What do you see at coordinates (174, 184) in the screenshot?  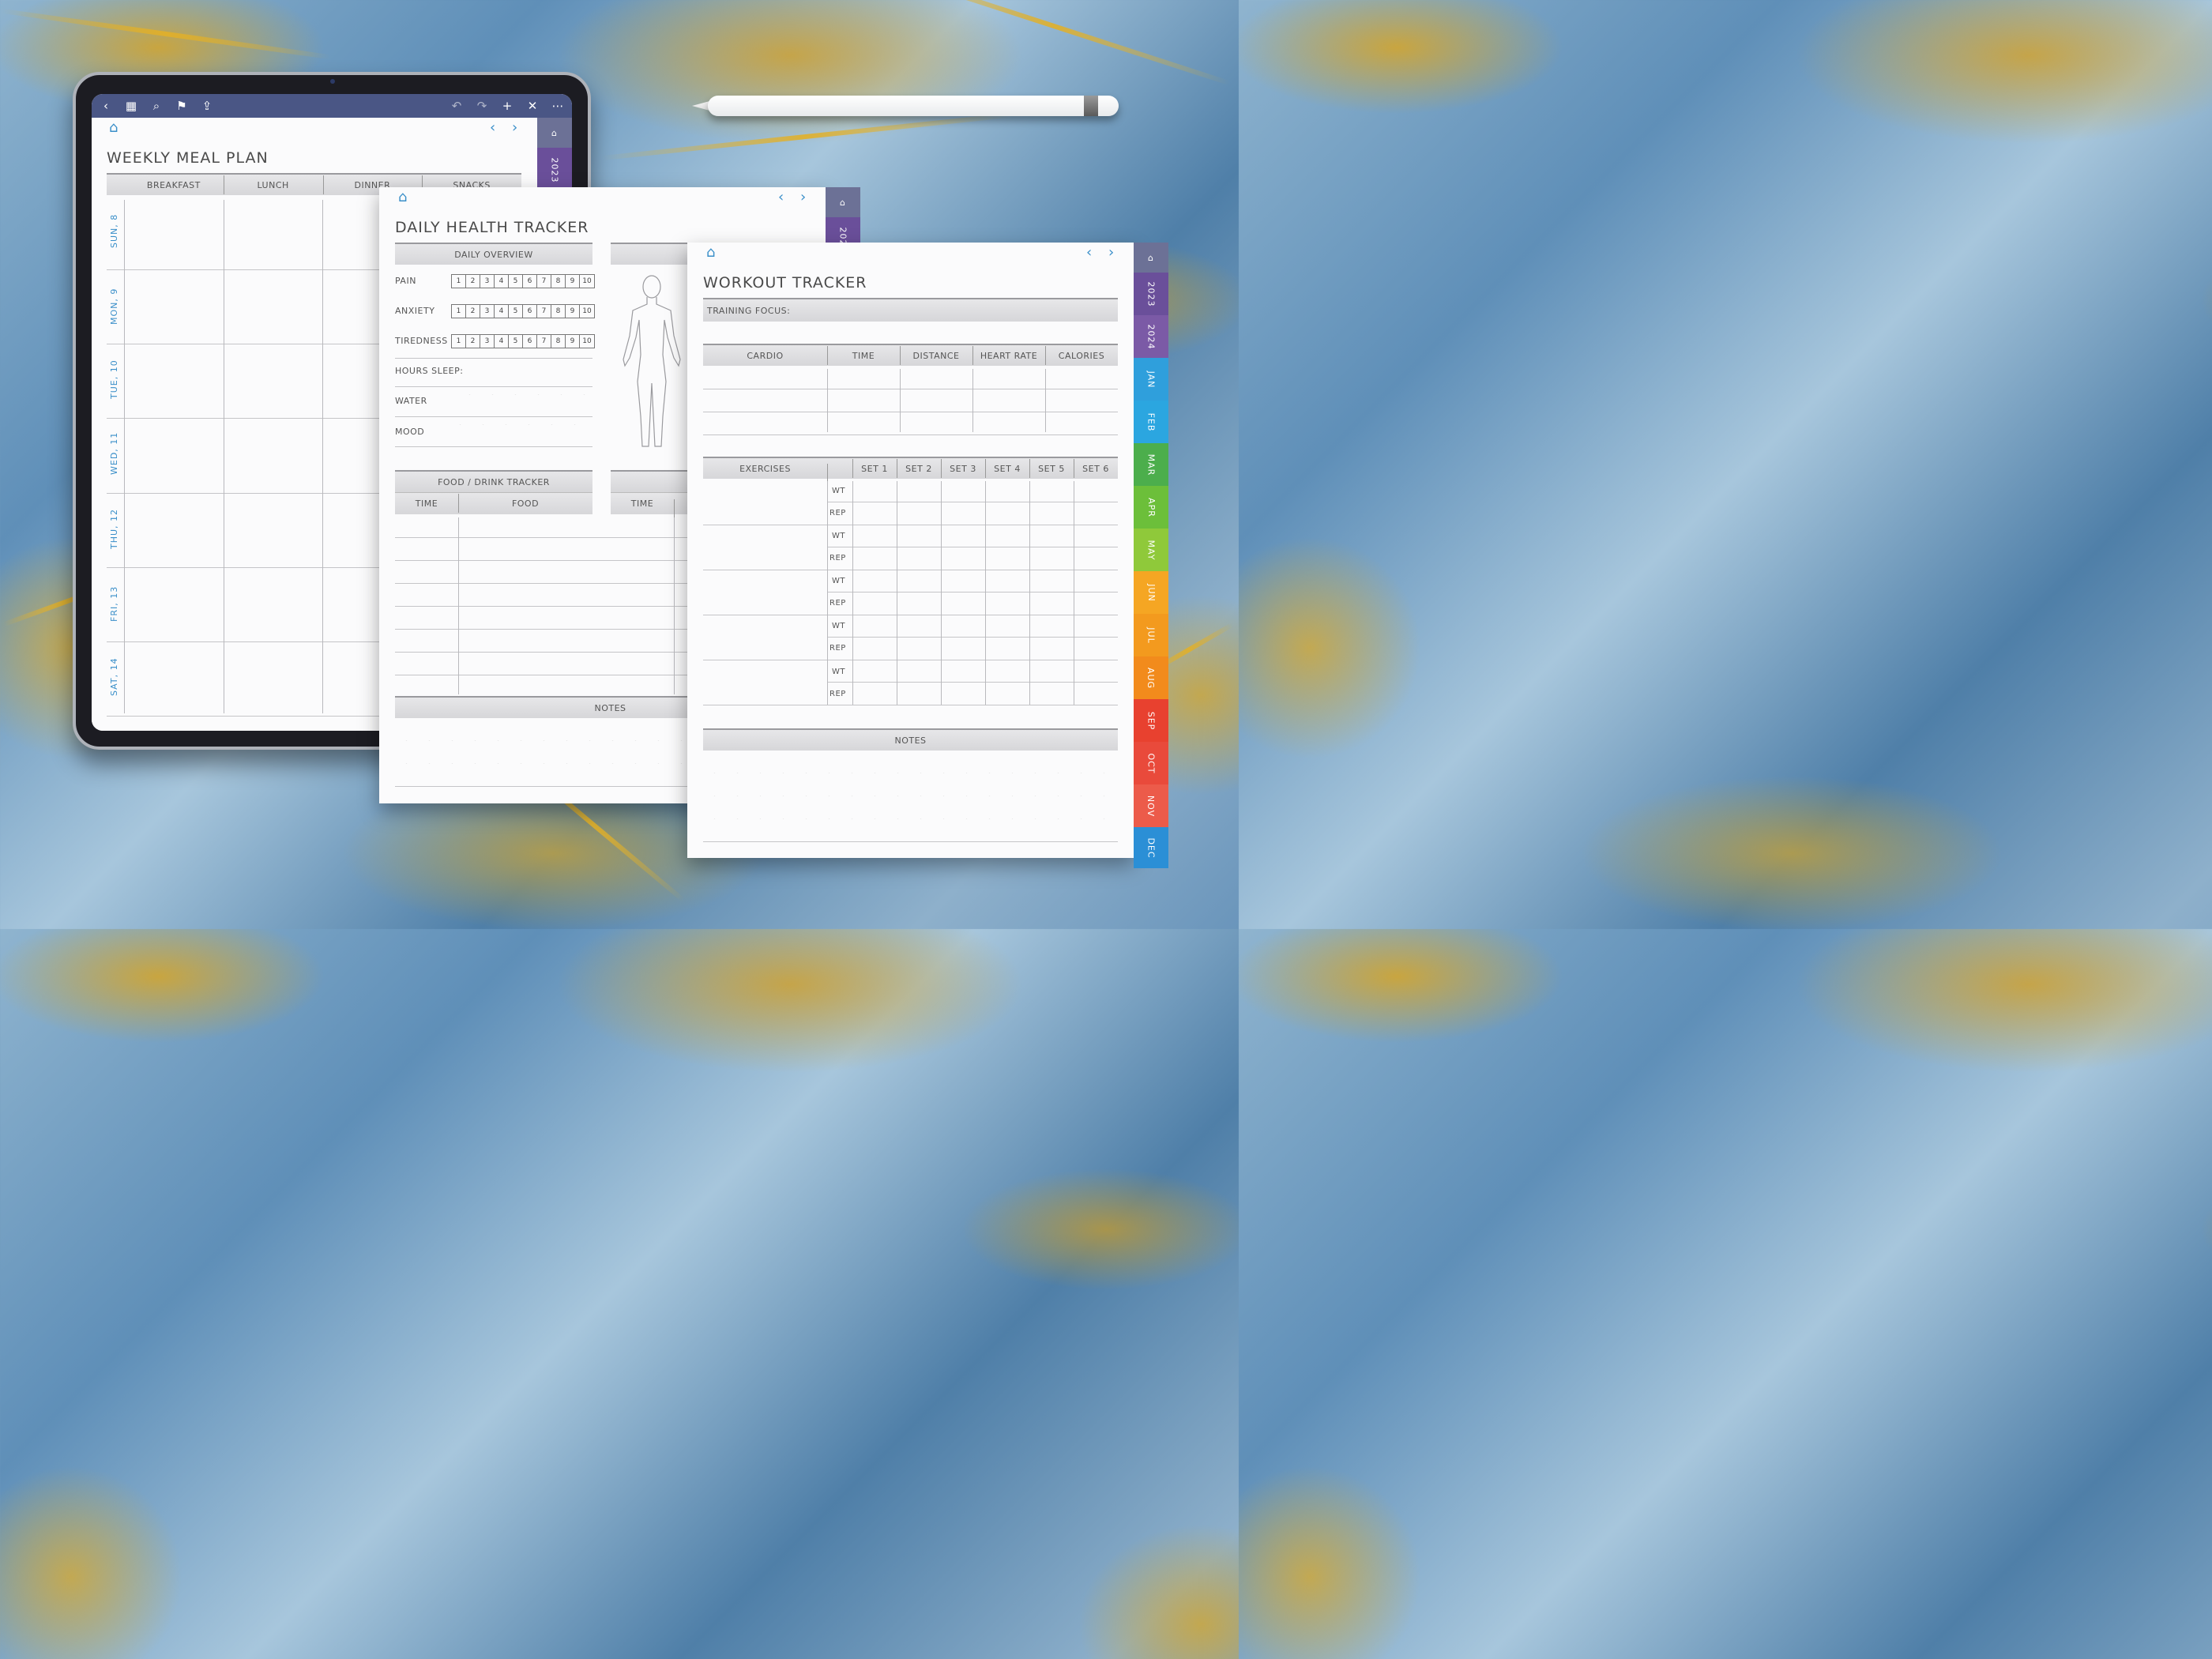 I see `column-breakfast: BREAKFAST` at bounding box center [174, 184].